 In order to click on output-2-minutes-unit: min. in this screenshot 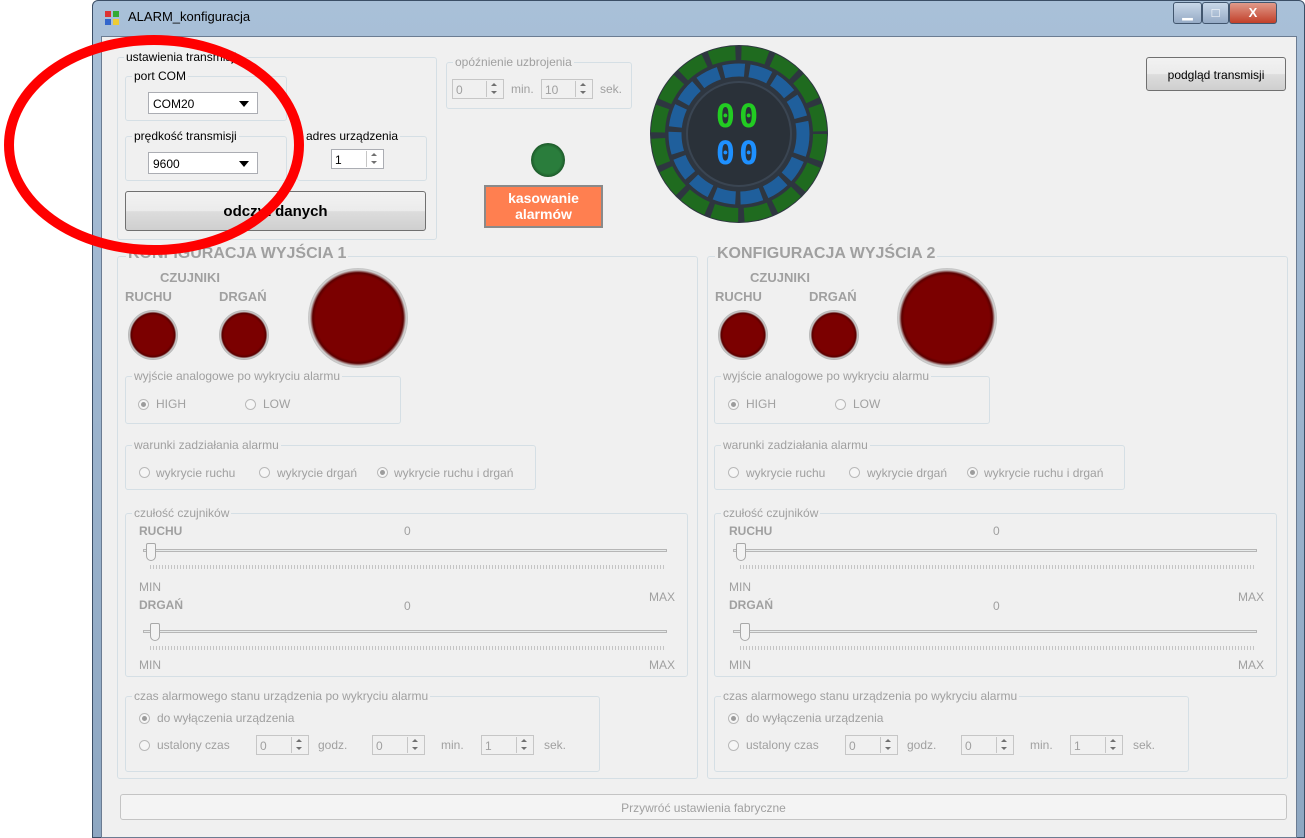, I will do `click(1041, 745)`.